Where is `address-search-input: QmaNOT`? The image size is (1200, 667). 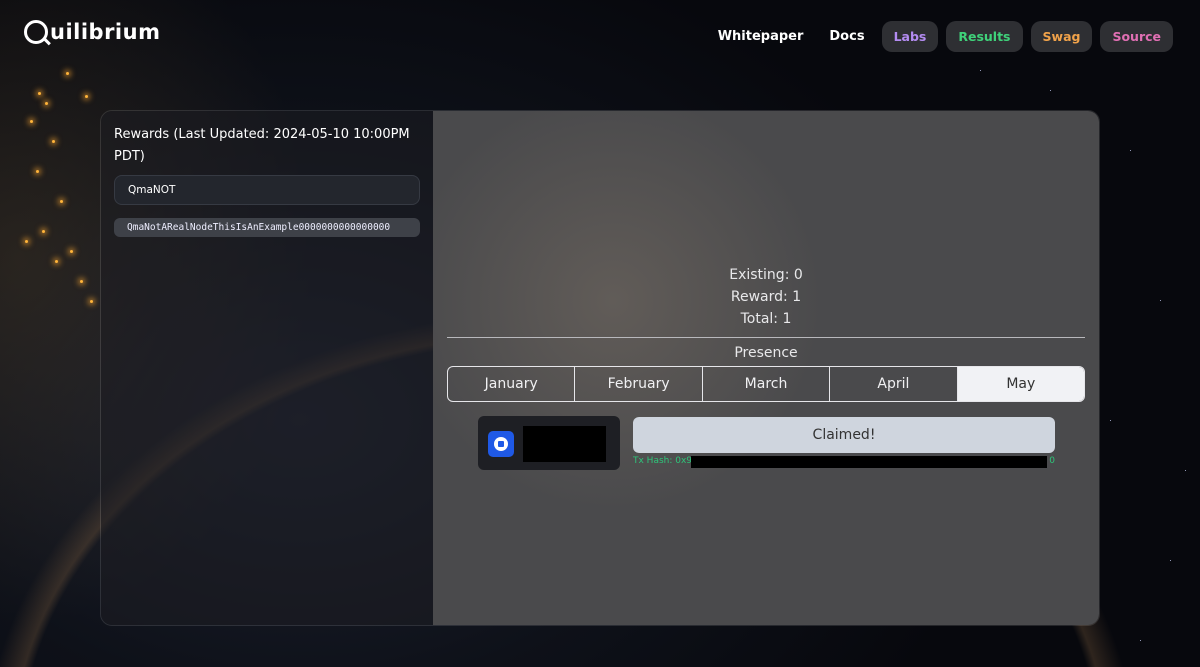 address-search-input: QmaNOT is located at coordinates (267, 190).